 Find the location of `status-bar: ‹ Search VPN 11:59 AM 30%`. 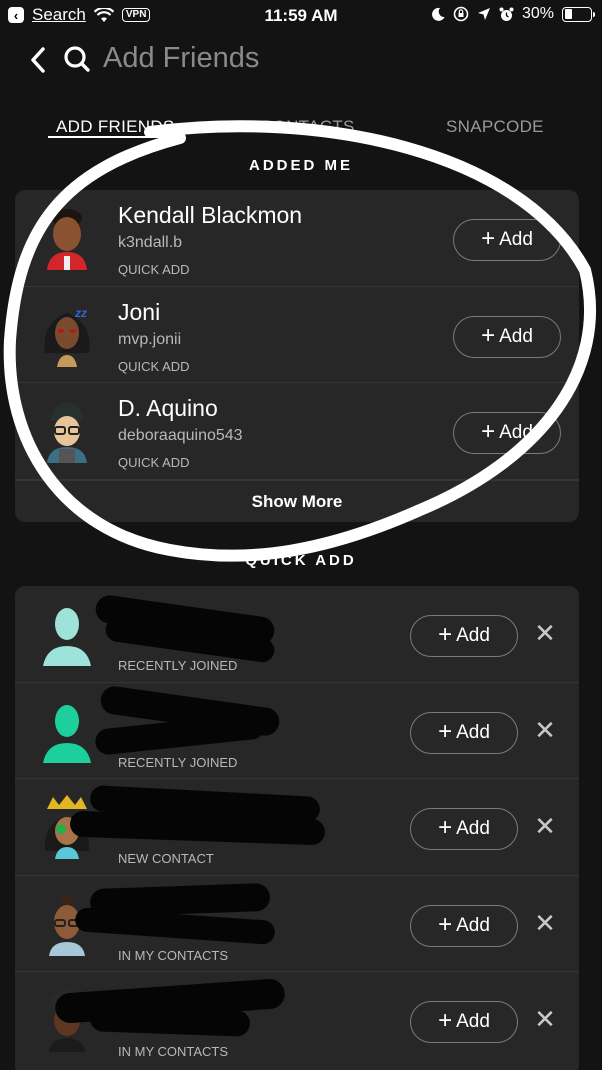

status-bar: ‹ Search VPN 11:59 AM 30% is located at coordinates (301, 16).